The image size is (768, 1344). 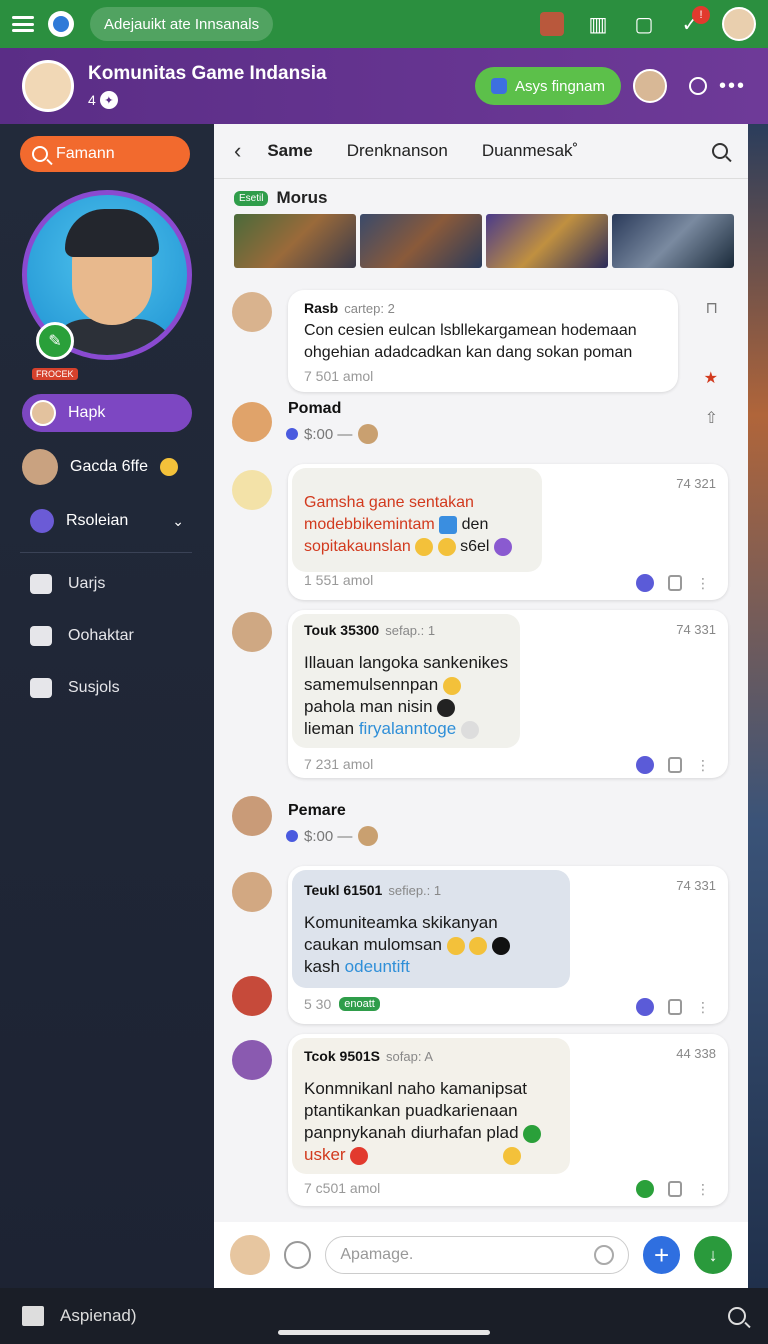 I want to click on edit-profile-icon: ✎, so click(x=55, y=341).